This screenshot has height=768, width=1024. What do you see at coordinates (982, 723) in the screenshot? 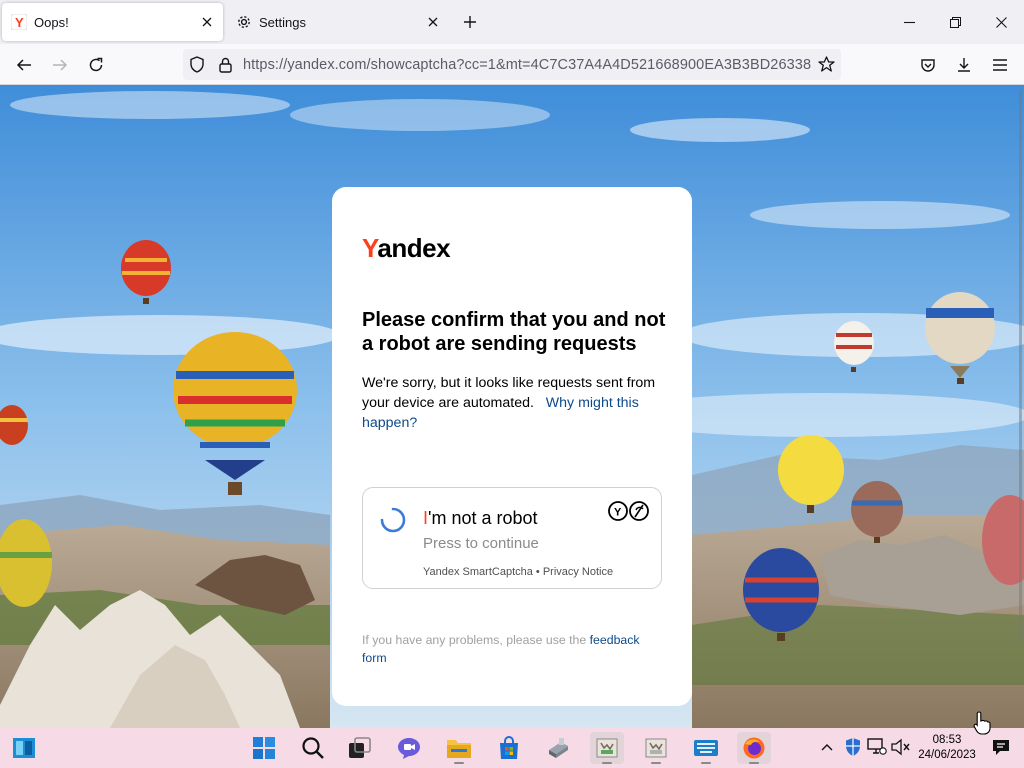
I see `hand-cursor-icon` at bounding box center [982, 723].